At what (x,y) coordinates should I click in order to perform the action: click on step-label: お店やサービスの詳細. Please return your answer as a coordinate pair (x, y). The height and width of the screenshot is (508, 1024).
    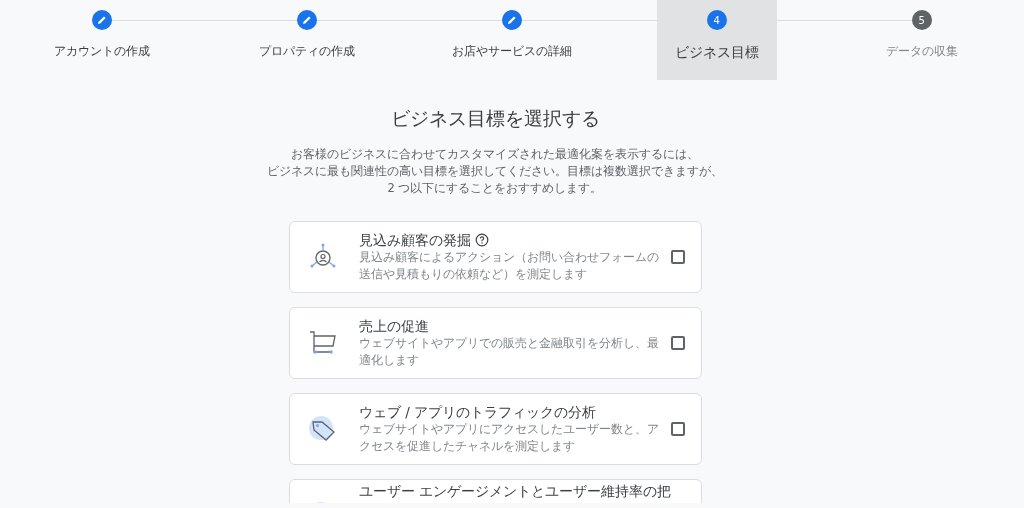
    Looking at the image, I should click on (512, 51).